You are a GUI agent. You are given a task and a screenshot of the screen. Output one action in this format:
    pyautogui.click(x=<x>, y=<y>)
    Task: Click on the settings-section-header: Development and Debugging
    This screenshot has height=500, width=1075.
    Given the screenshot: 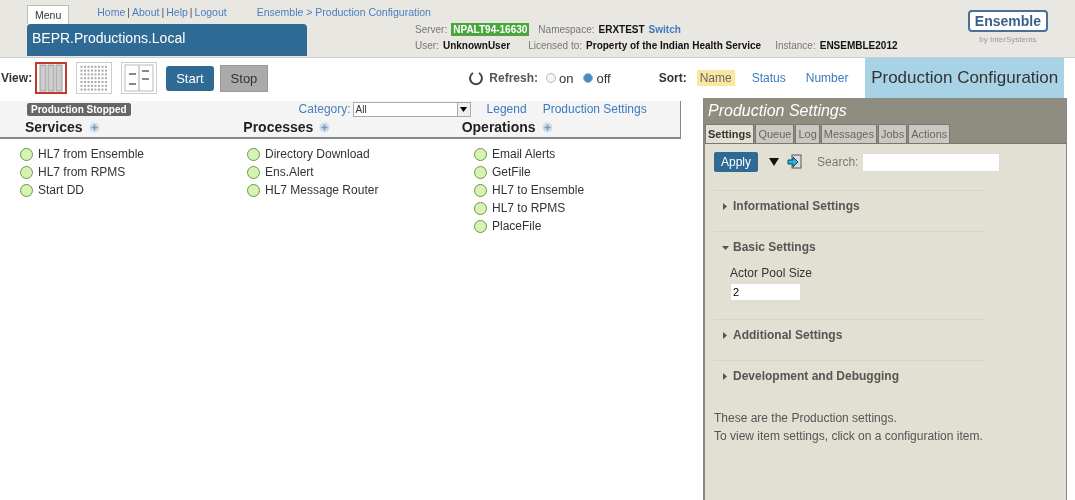 What is the action you would take?
    pyautogui.click(x=849, y=372)
    